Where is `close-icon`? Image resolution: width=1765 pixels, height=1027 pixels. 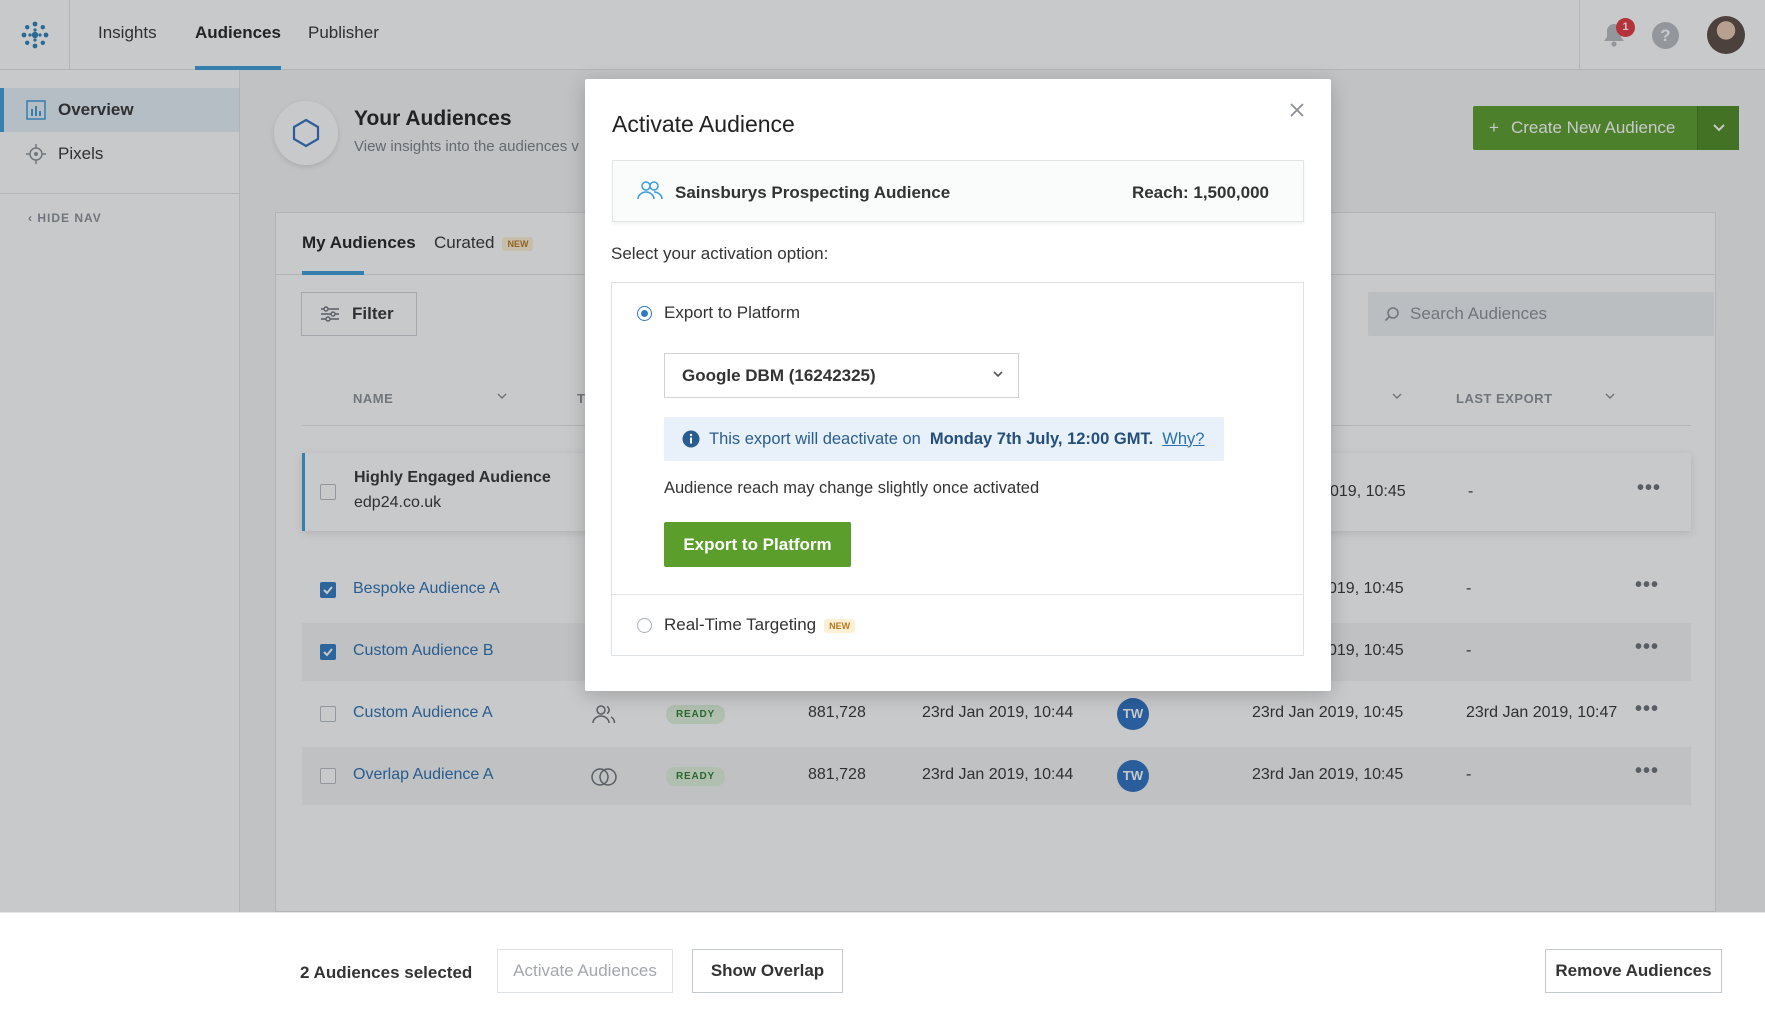
close-icon is located at coordinates (1298, 111).